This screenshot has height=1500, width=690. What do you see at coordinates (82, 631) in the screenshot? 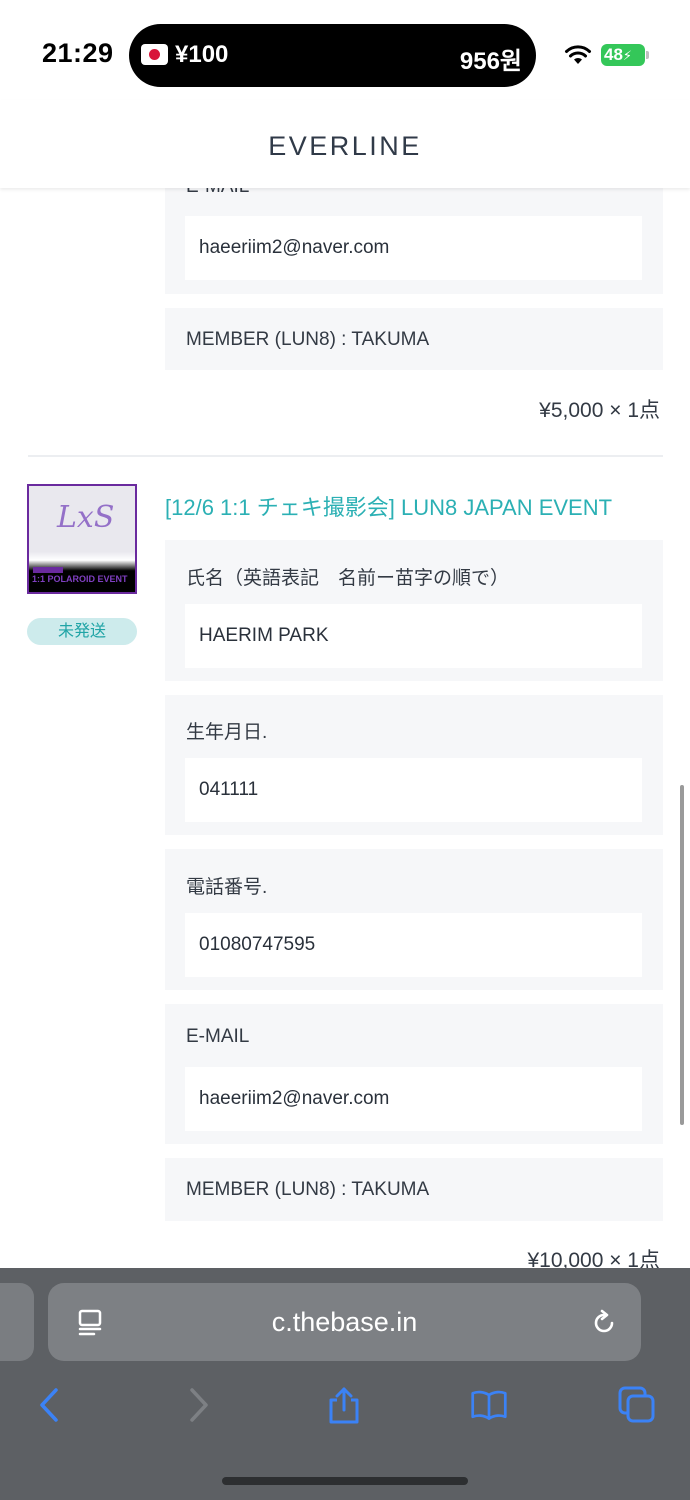
I see `status-badge: 未発送` at bounding box center [82, 631].